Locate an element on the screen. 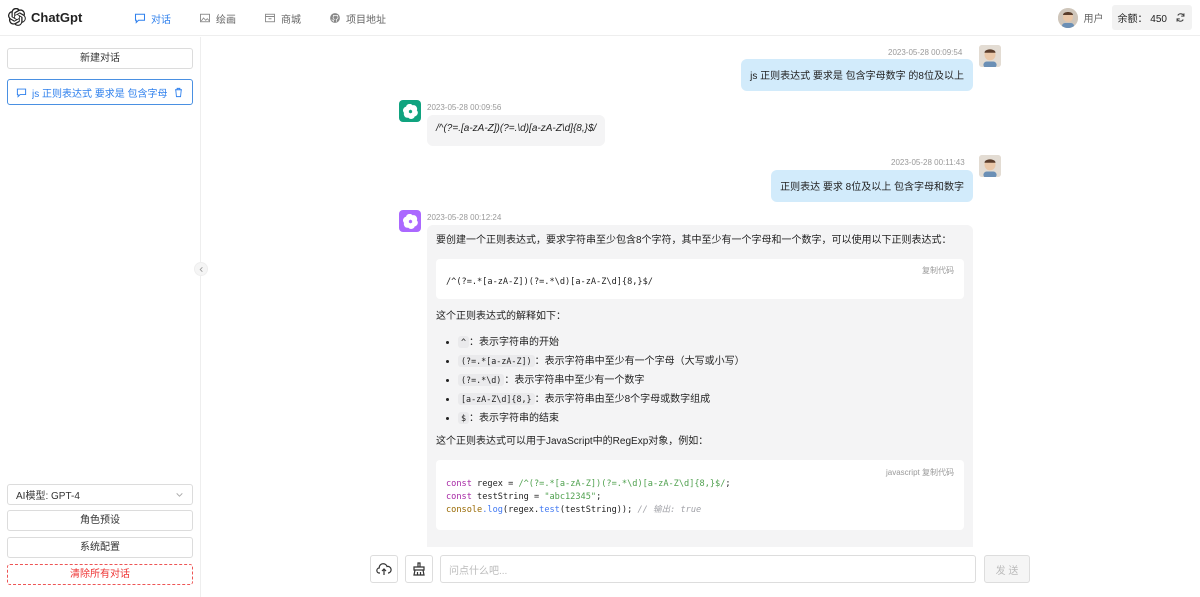  github-icon is located at coordinates (335, 18).